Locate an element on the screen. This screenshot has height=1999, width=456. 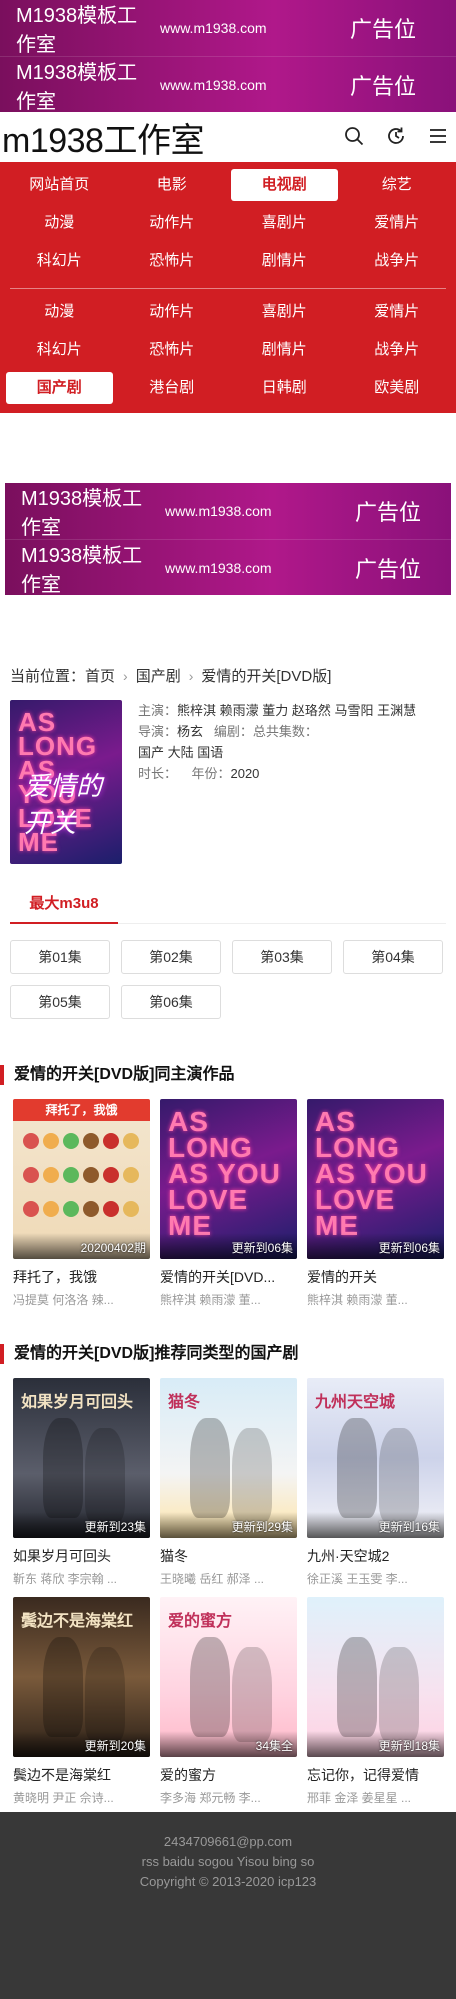
breadcrumb: 当前位置：首页 › 国产剧 › 爱情的开关[DVD版] is located at coordinates (228, 675).